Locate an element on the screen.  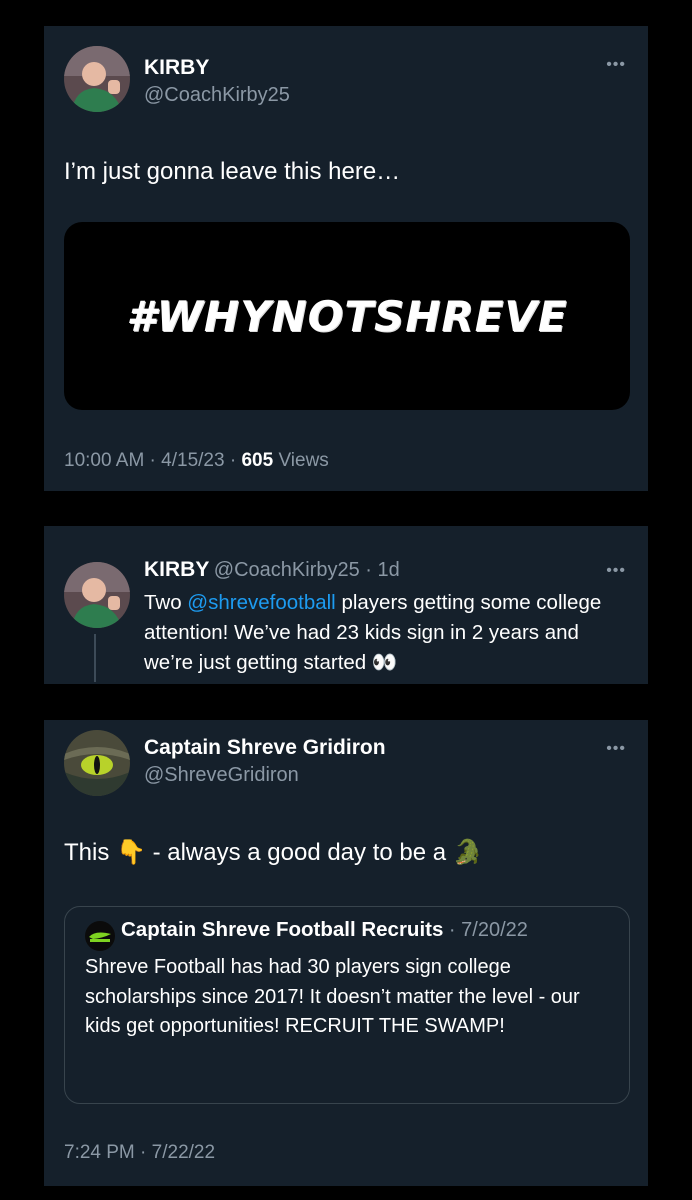
author-handle: @ShreveGridiron is located at coordinates (221, 775).